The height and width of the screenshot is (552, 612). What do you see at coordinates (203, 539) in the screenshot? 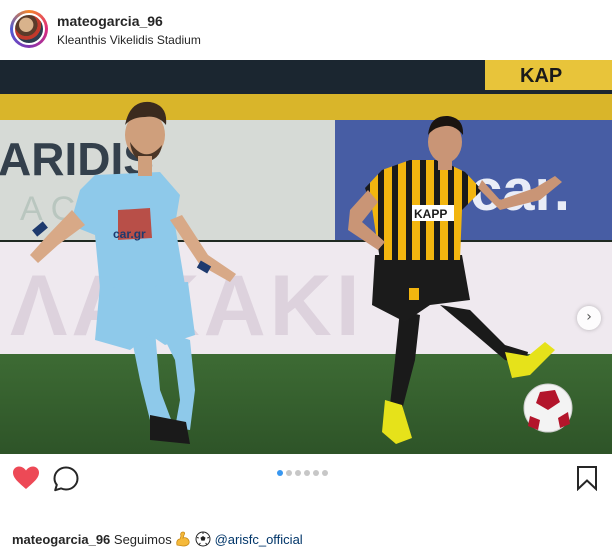
I see `soccer-ball-icon` at bounding box center [203, 539].